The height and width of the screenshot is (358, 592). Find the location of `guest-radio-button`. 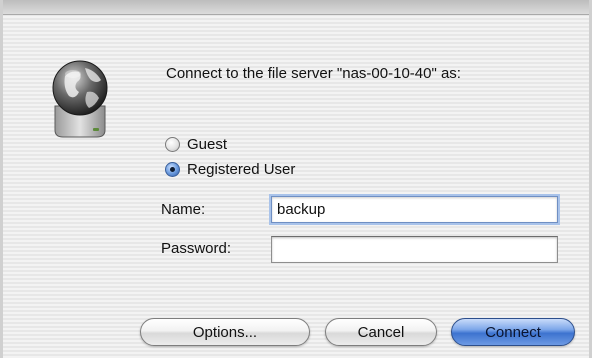

guest-radio-button is located at coordinates (172, 144).